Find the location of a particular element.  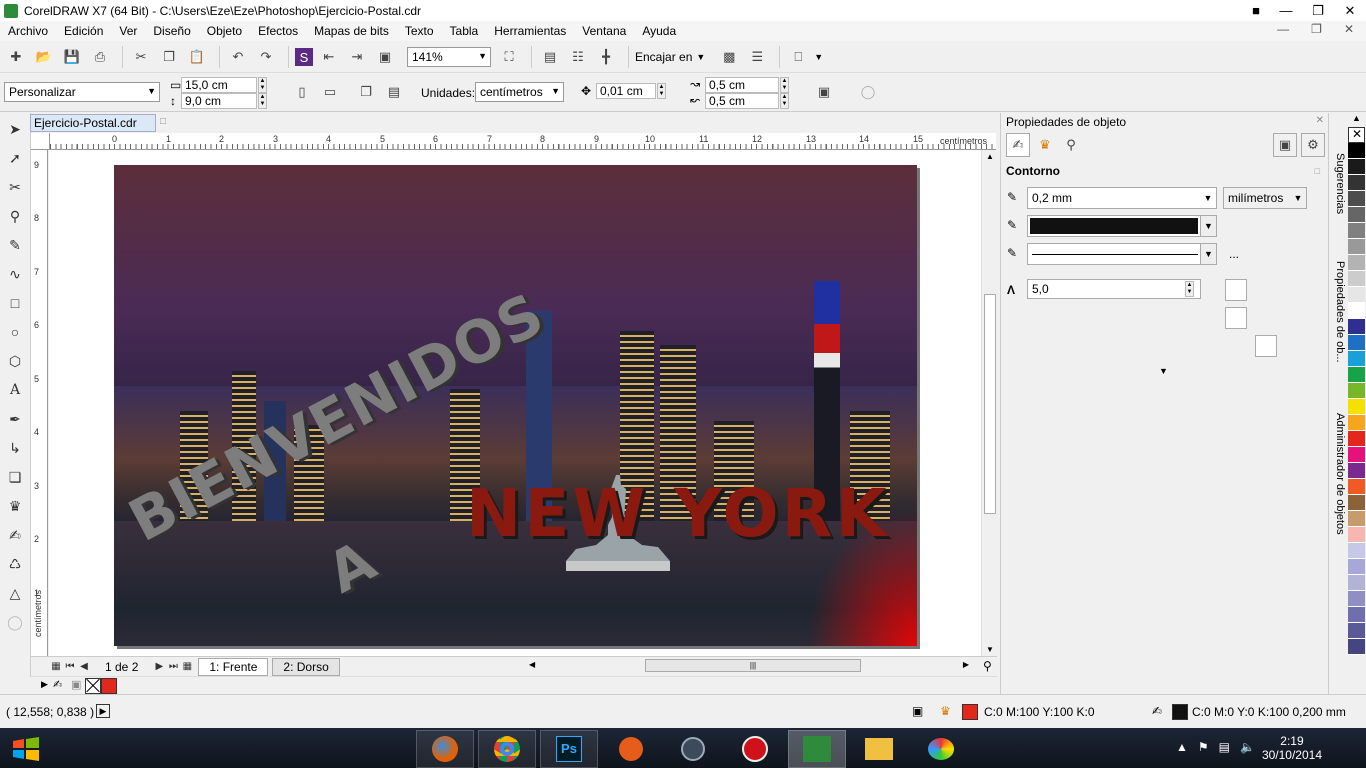

bevel-corner-button is located at coordinates (1296, 290).